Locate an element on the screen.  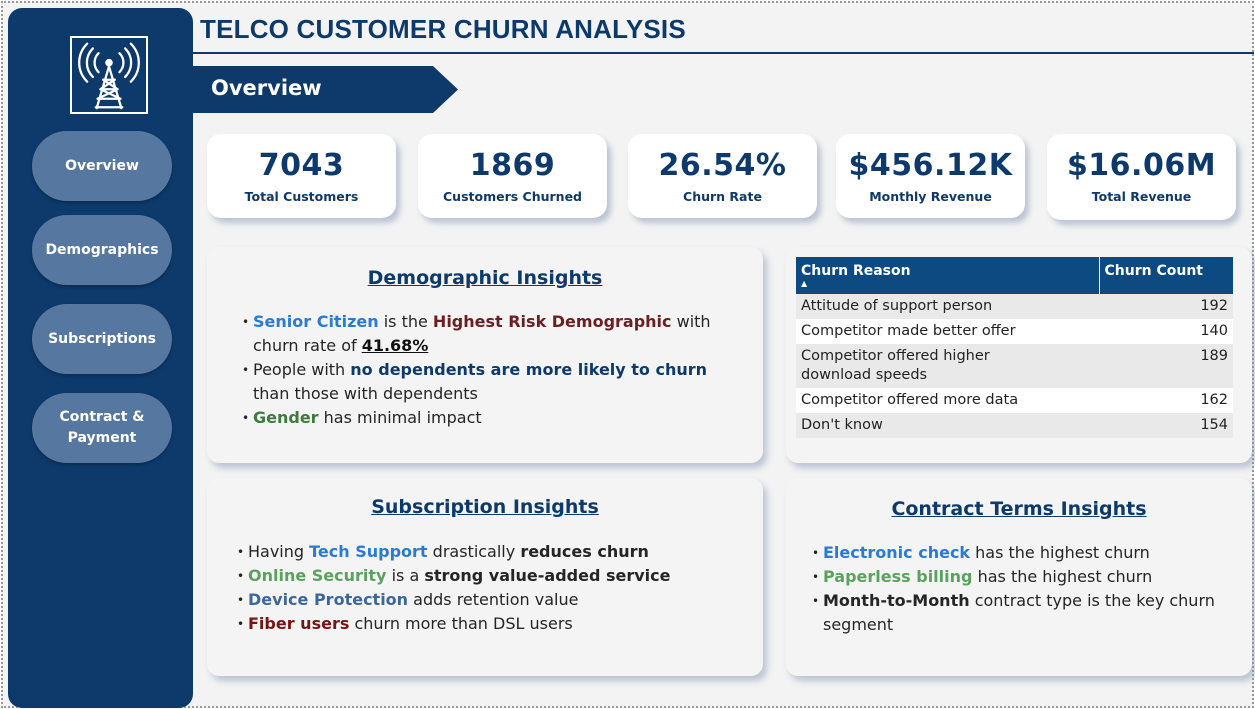
nav-contract-payment-button: Contract & Payment is located at coordinates (102, 428).